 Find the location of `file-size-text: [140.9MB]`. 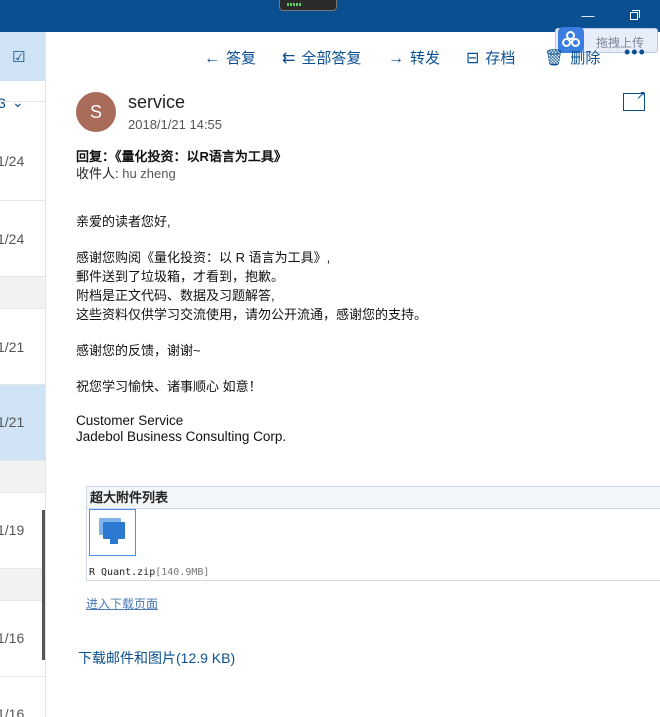

file-size-text: [140.9MB] is located at coordinates (182, 572).